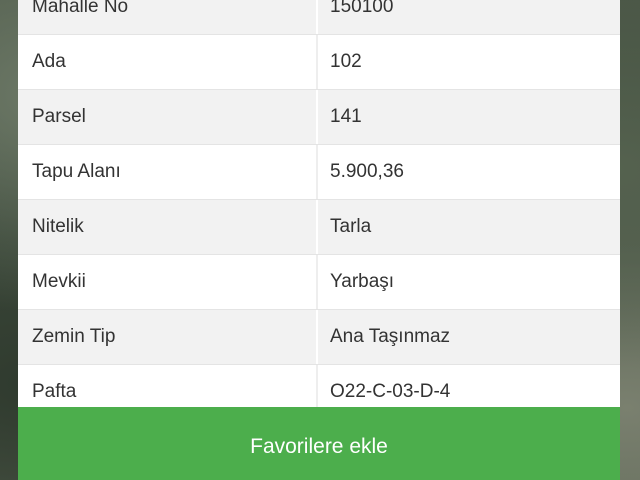 The image size is (640, 480). I want to click on row-value: 102, so click(346, 61).